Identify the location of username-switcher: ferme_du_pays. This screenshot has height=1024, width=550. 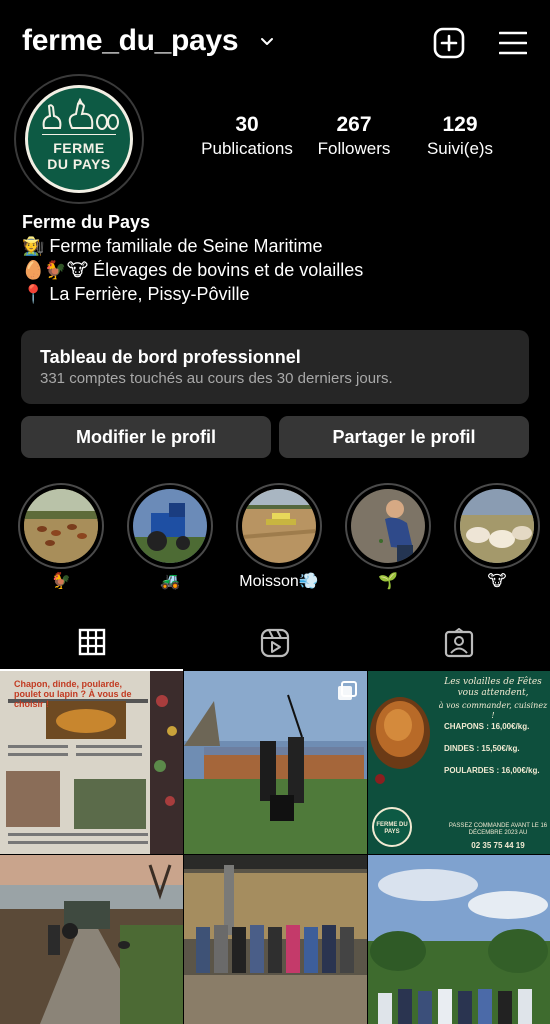
(130, 41).